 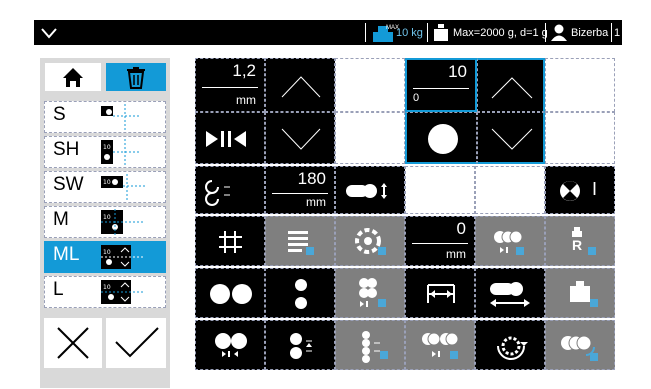 I want to click on offset-value: 0, so click(x=461, y=228).